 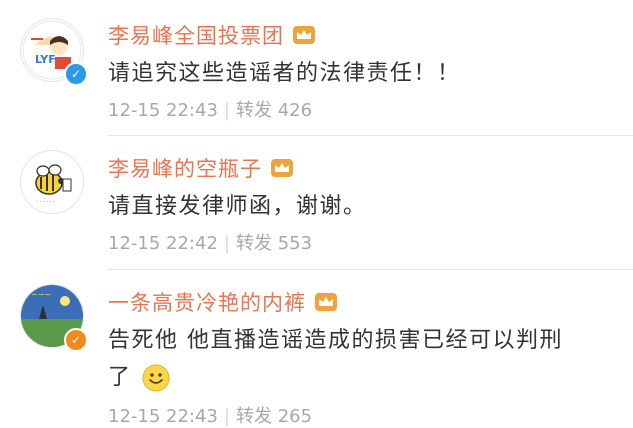 I want to click on forward-count: 553, so click(x=295, y=243).